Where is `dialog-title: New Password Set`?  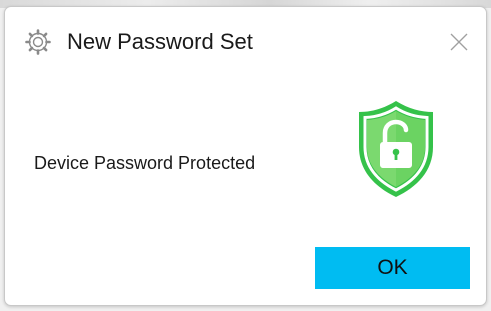 dialog-title: New Password Set is located at coordinates (160, 41).